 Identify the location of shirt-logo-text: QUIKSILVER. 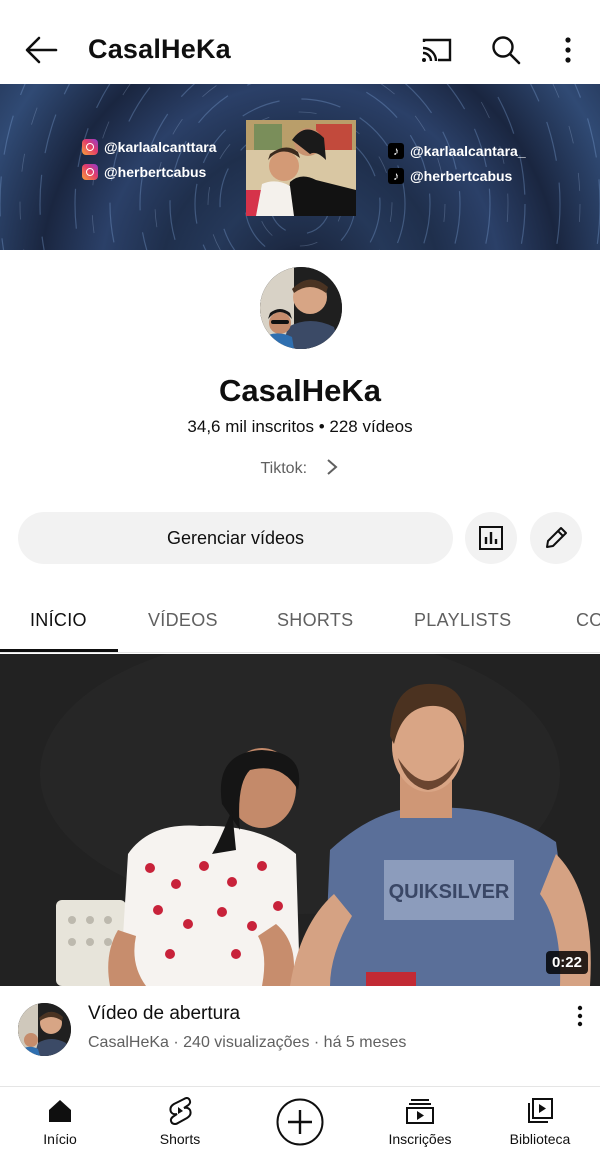
(449, 892).